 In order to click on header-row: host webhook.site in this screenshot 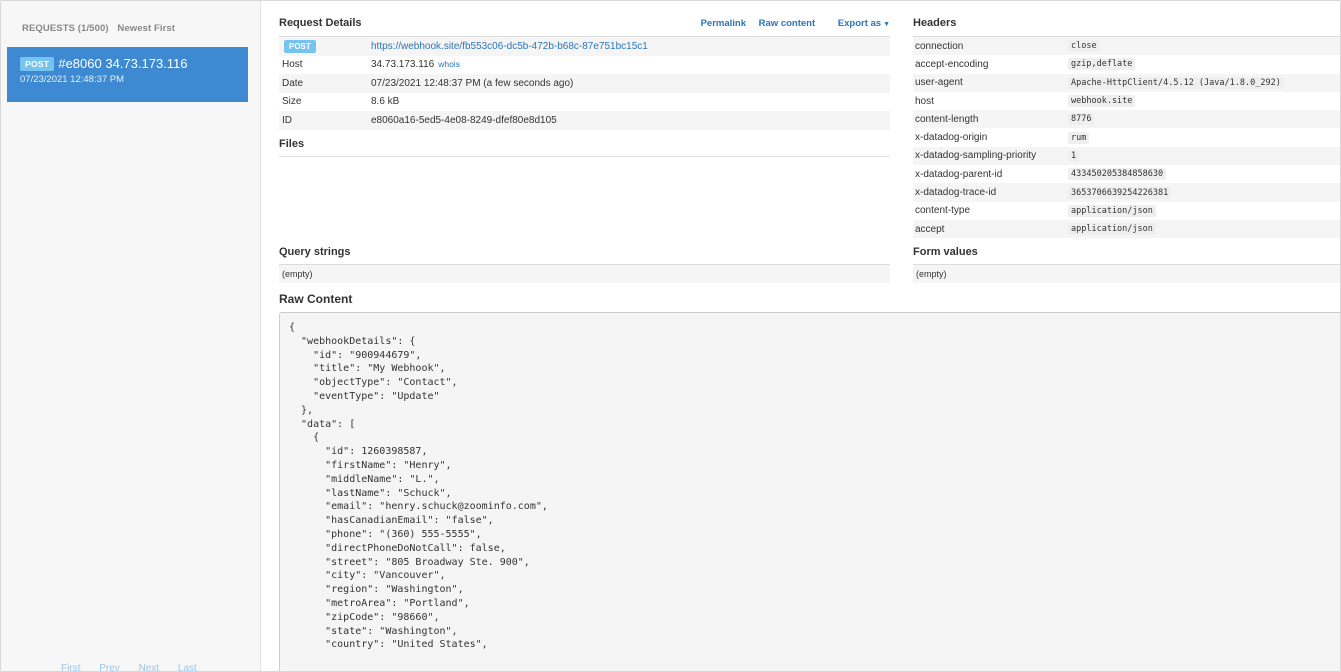, I will do `click(1126, 101)`.